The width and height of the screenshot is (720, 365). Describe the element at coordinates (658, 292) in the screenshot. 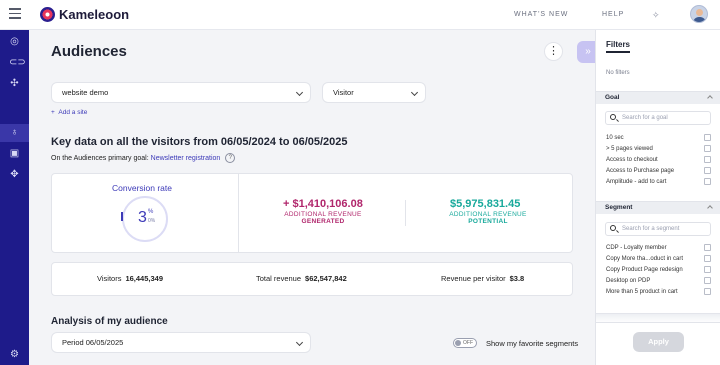

I see `segment-option: More than 5 product in cart` at that location.